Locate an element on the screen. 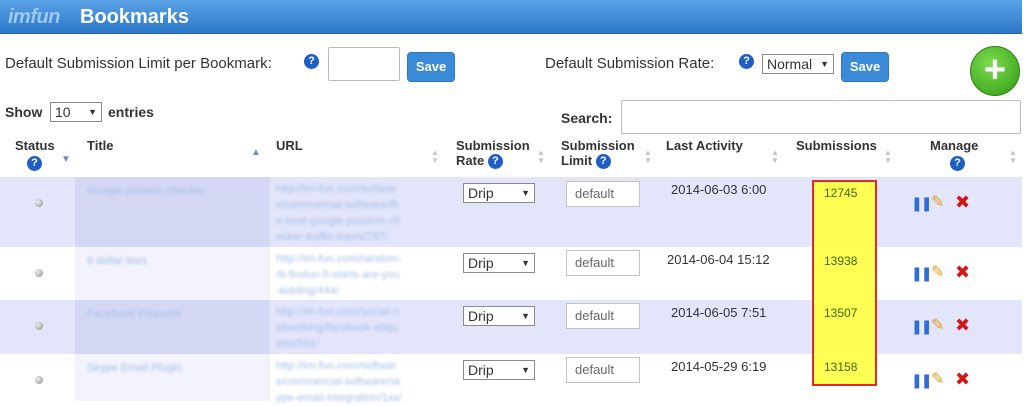 The width and height of the screenshot is (1024, 406). url-line: http://im-fun.com/social-n is located at coordinates (337, 312).